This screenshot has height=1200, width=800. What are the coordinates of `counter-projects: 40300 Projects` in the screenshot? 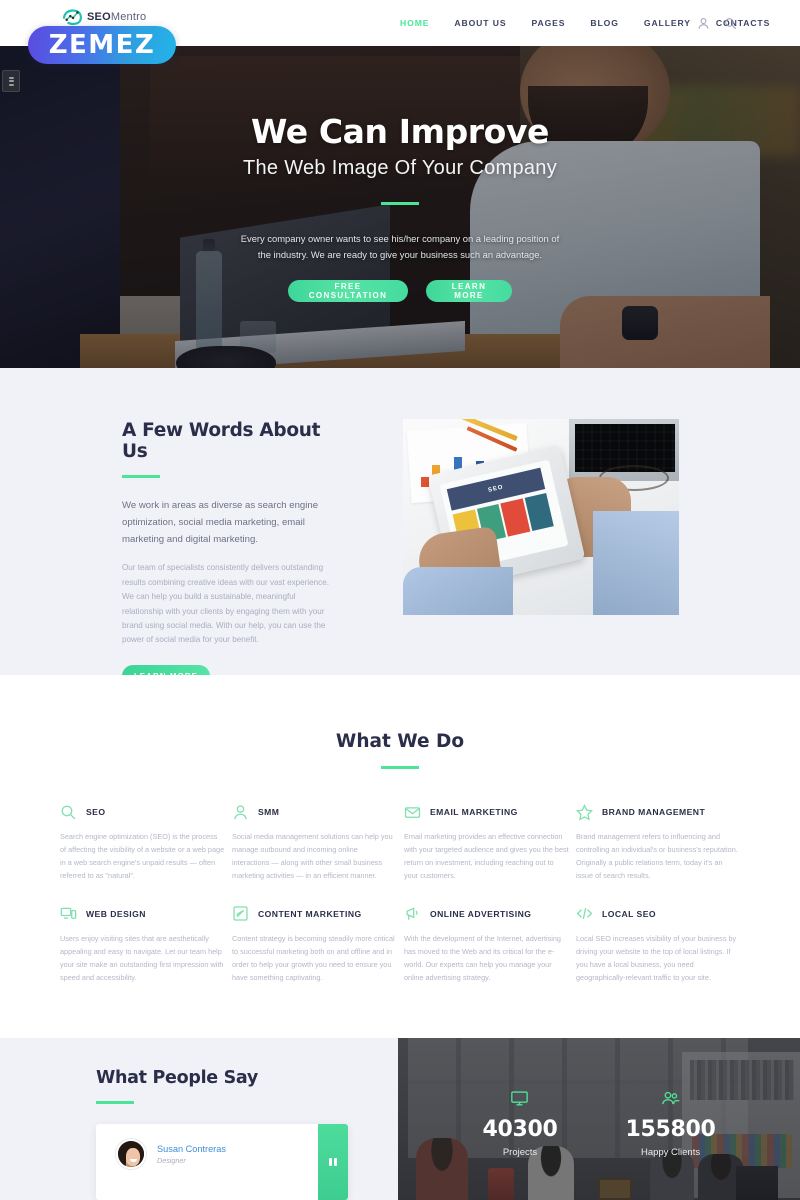 It's located at (520, 1123).